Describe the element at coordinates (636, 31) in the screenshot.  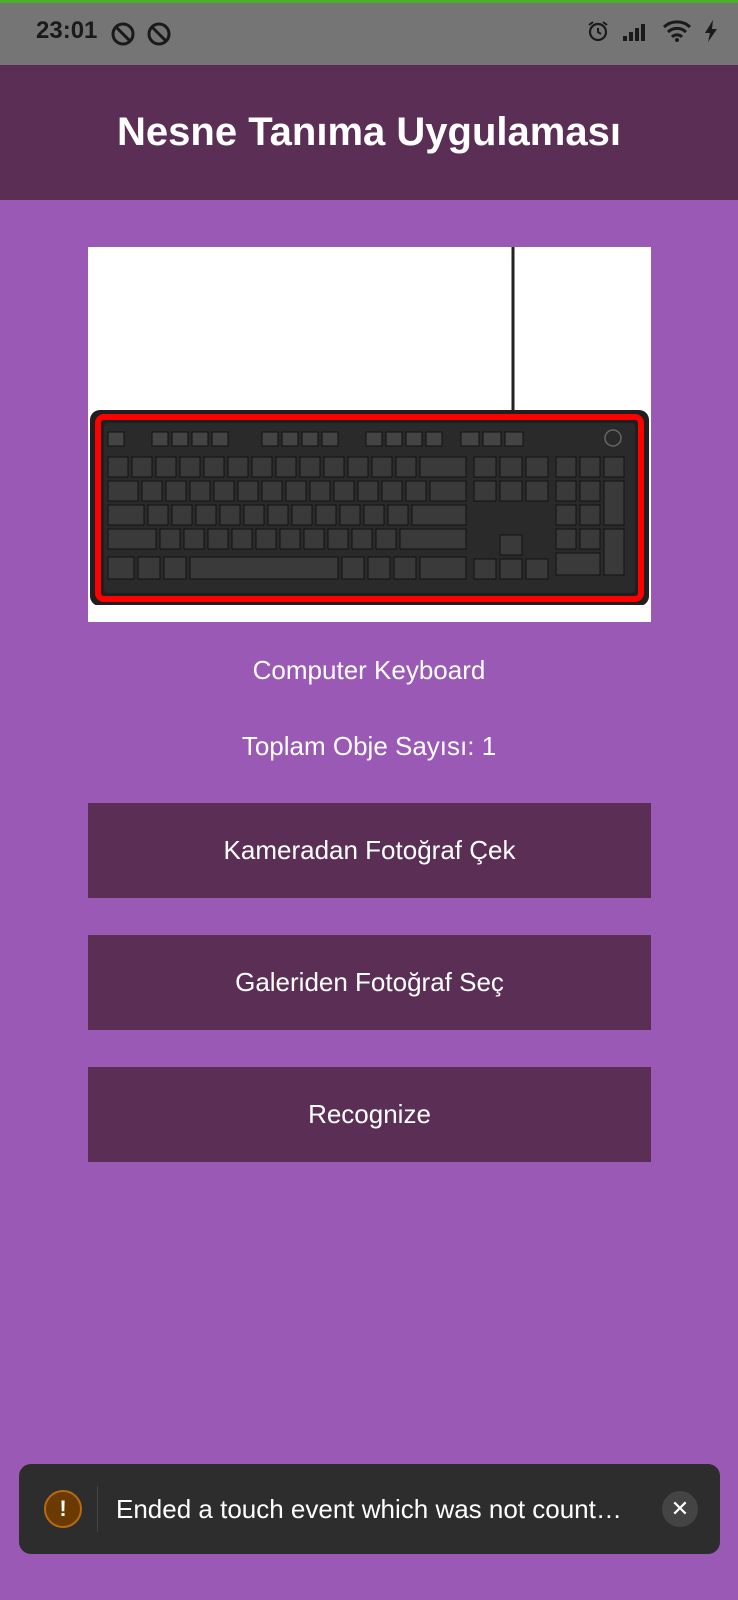
I see `signal-icon` at that location.